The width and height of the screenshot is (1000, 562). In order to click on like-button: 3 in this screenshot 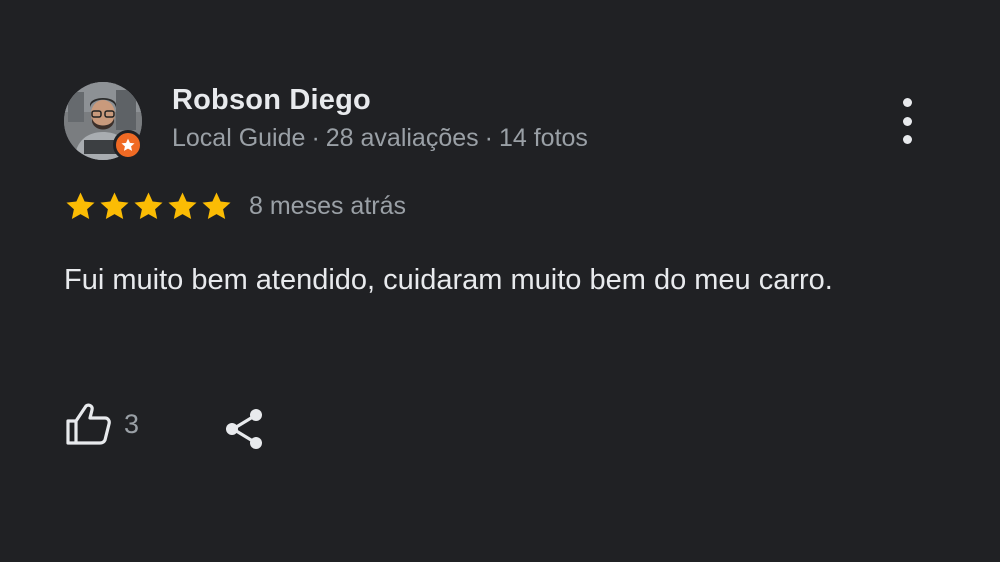, I will do `click(101, 424)`.